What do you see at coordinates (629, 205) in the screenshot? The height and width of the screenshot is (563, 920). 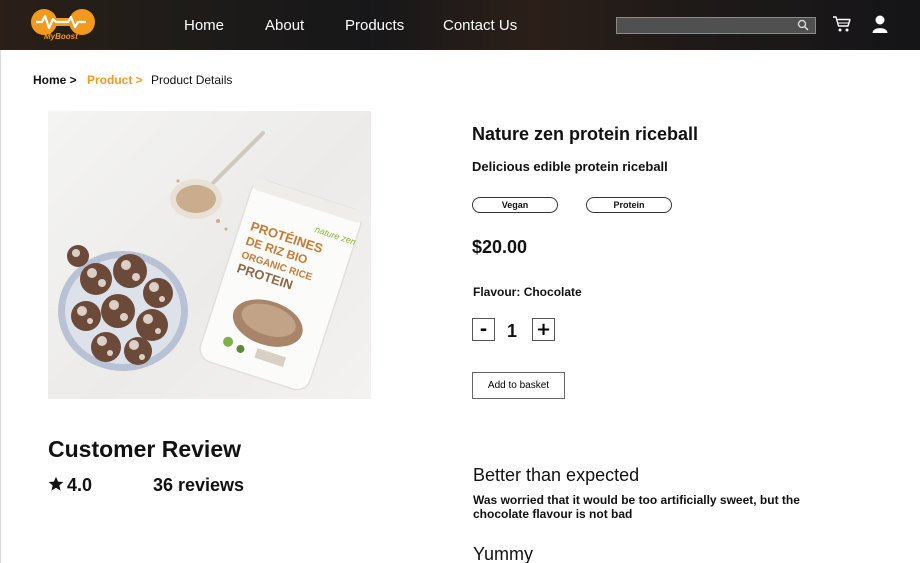 I see `tag-protein: Protein` at bounding box center [629, 205].